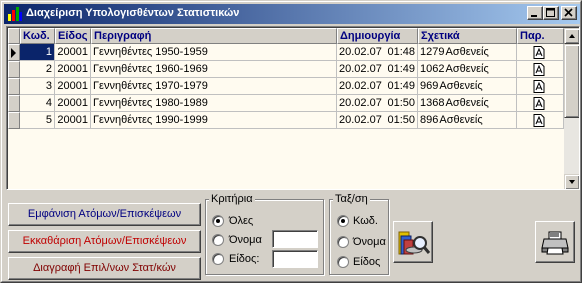  Describe the element at coordinates (343, 262) in the screenshot. I see `sort-type-radio` at that location.